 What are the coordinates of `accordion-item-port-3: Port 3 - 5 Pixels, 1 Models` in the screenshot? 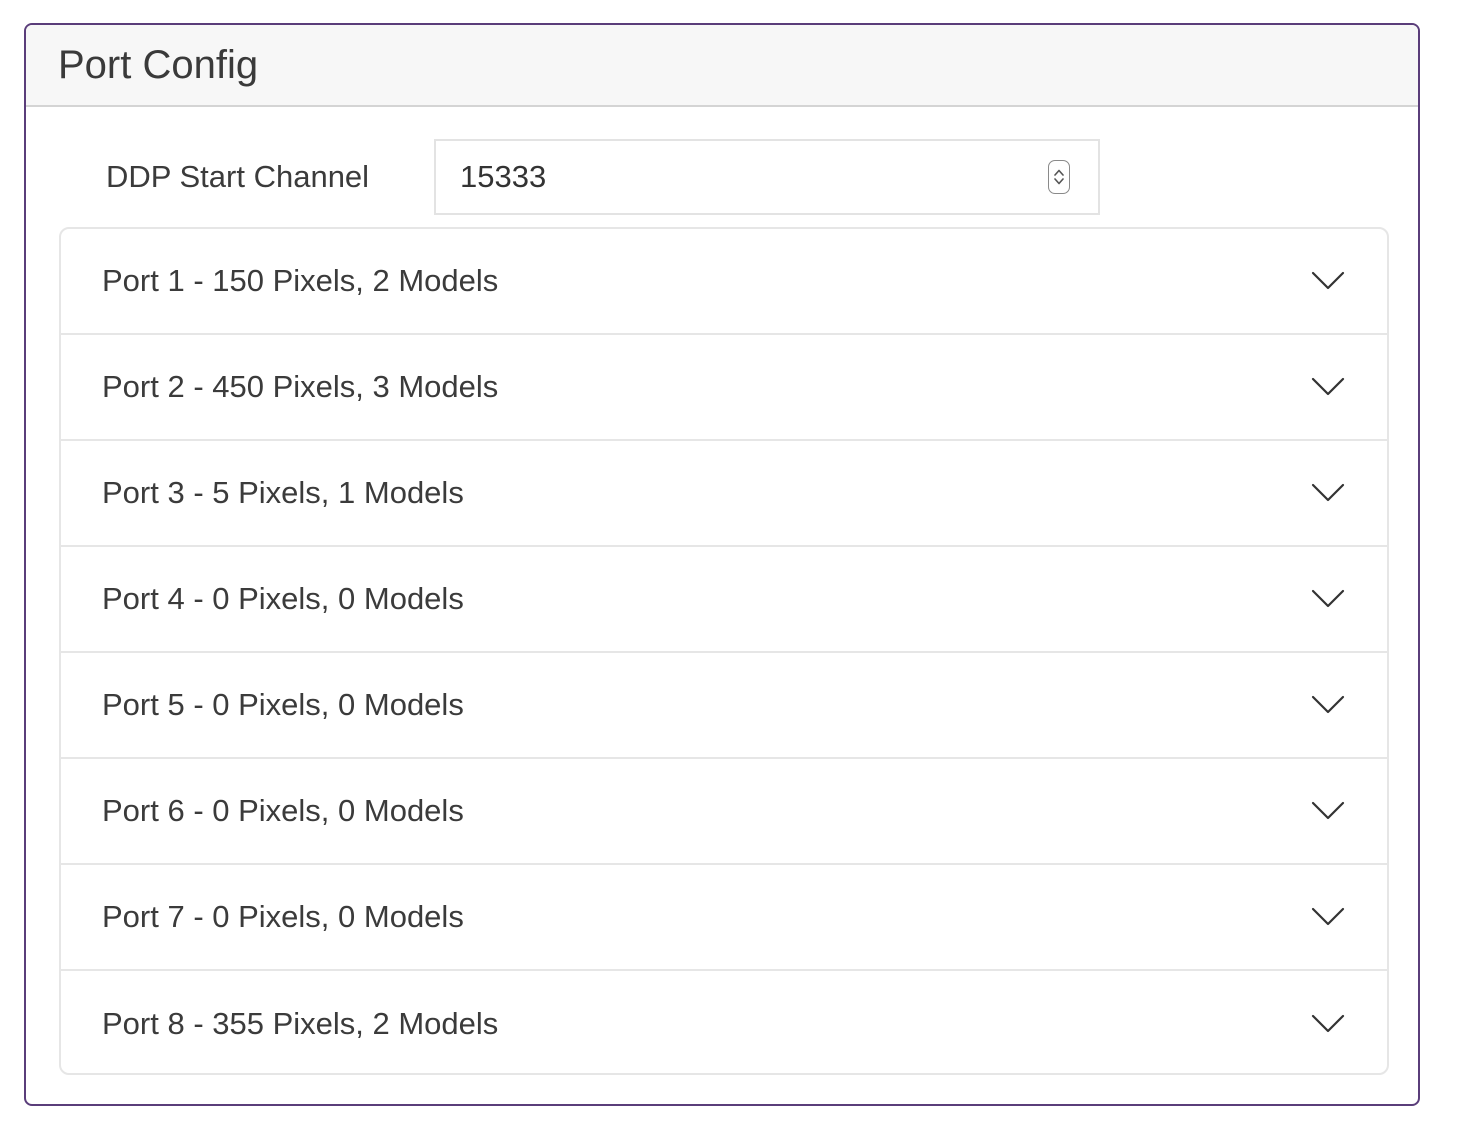 It's located at (724, 494).